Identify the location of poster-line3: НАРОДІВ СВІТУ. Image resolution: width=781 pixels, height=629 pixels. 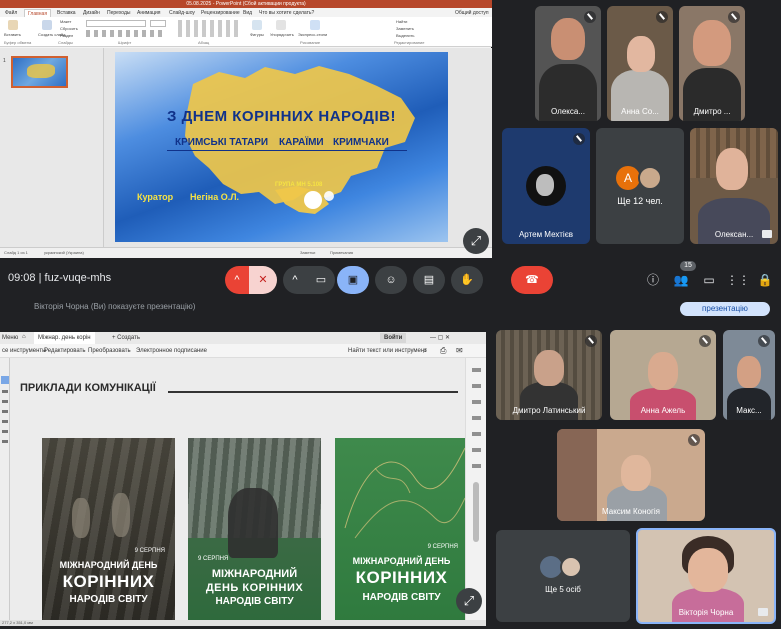
(108, 599).